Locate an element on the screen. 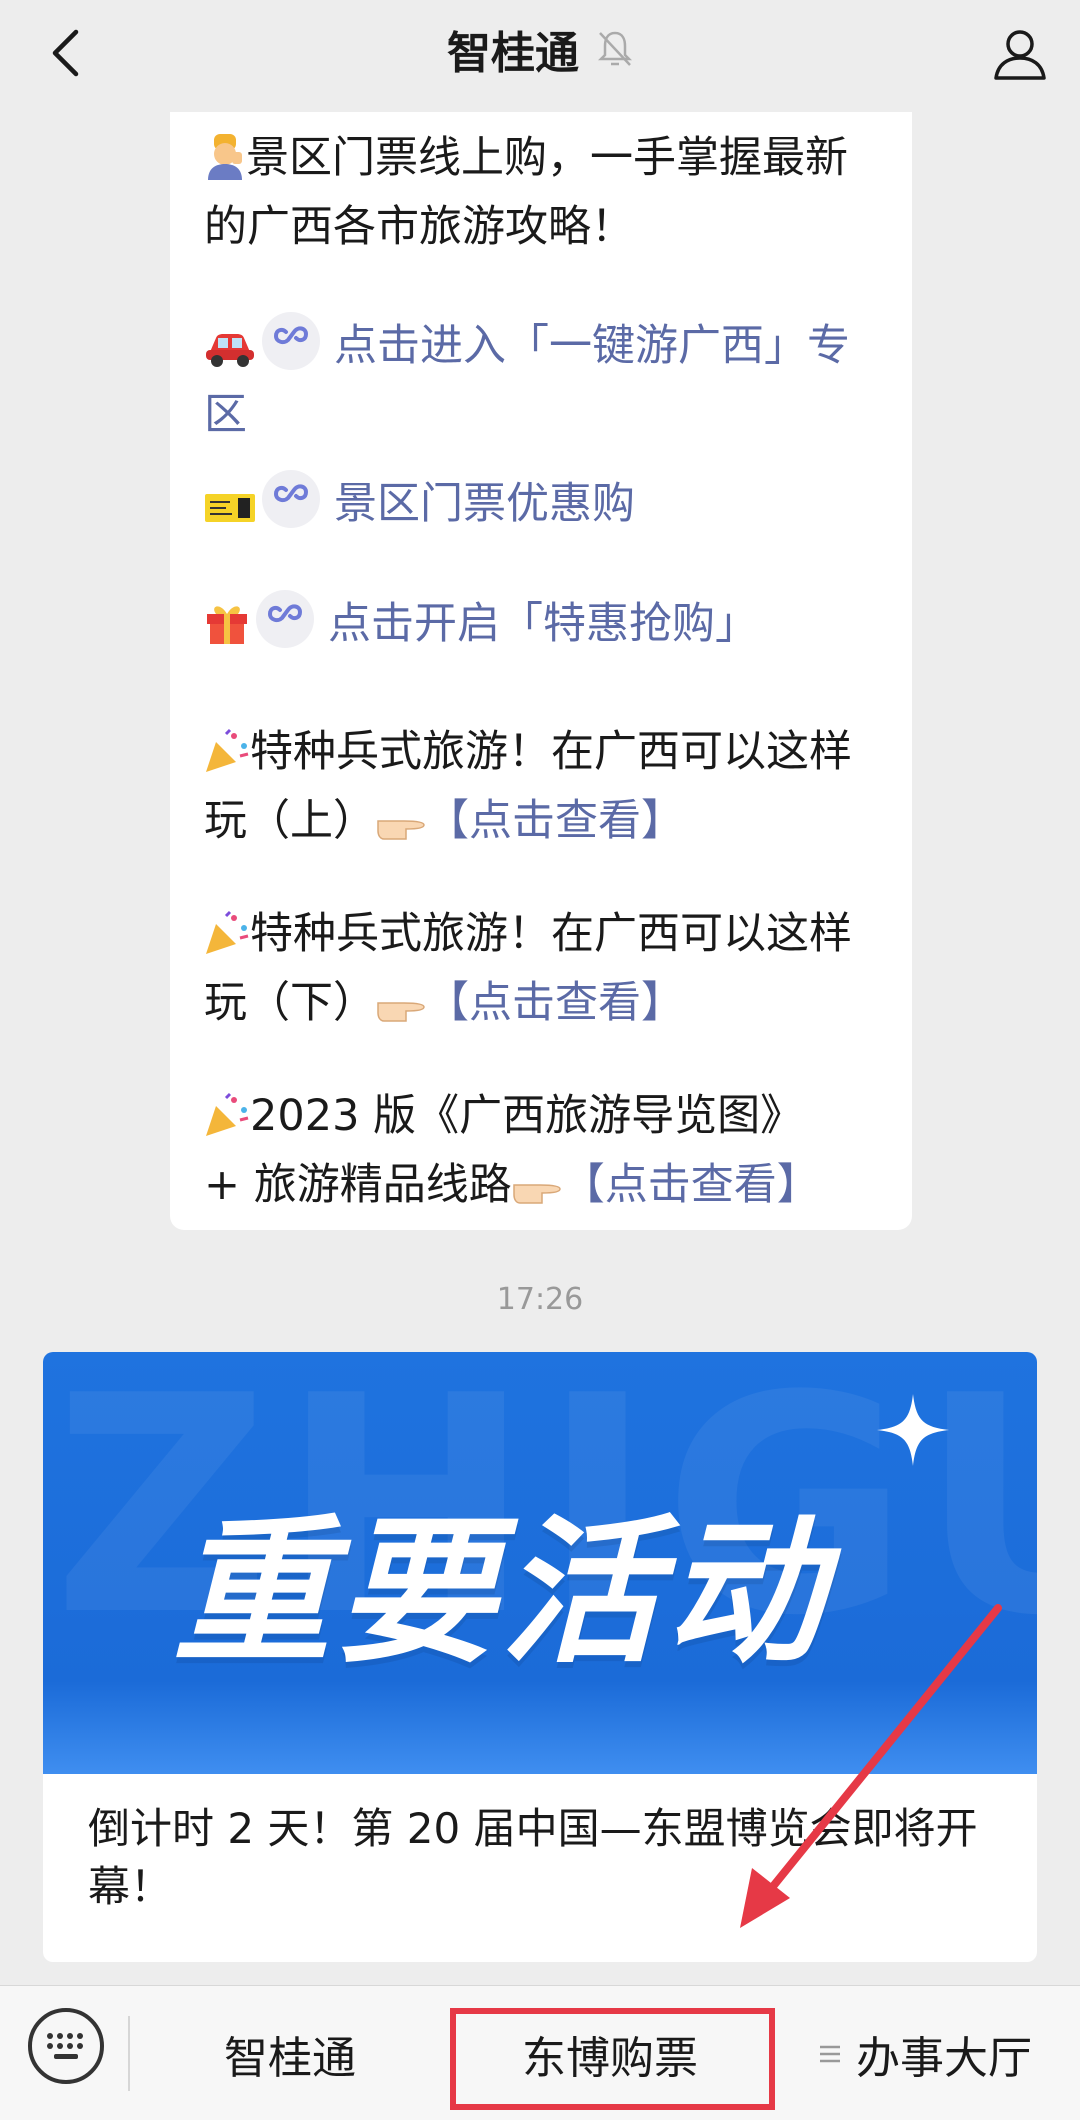 The image size is (1080, 2120). article-title: 倒计时 2 天！第 20 届中国—东盟博览会即将开幕！ is located at coordinates (548, 1858).